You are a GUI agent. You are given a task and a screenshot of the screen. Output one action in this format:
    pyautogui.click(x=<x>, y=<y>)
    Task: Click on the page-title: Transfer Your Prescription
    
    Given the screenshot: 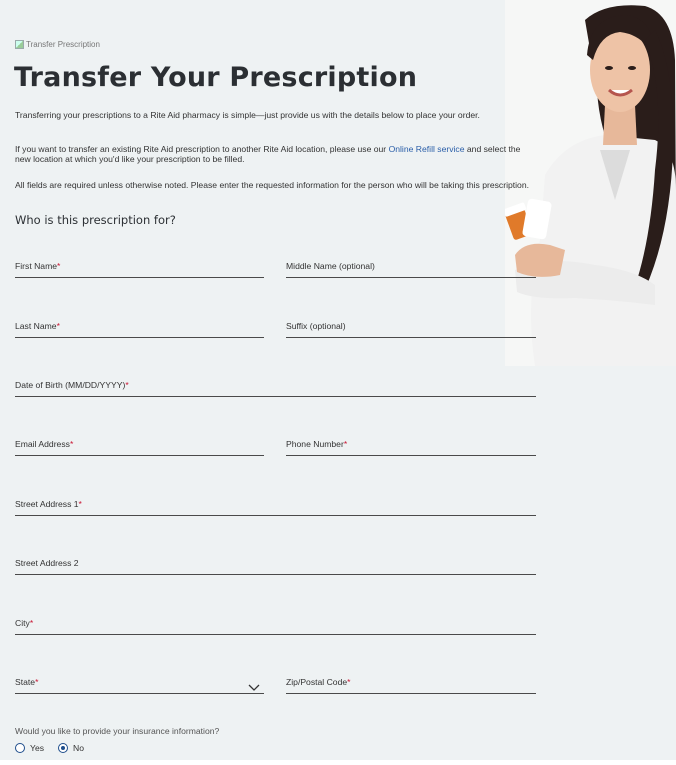 What is the action you would take?
    pyautogui.click(x=216, y=77)
    